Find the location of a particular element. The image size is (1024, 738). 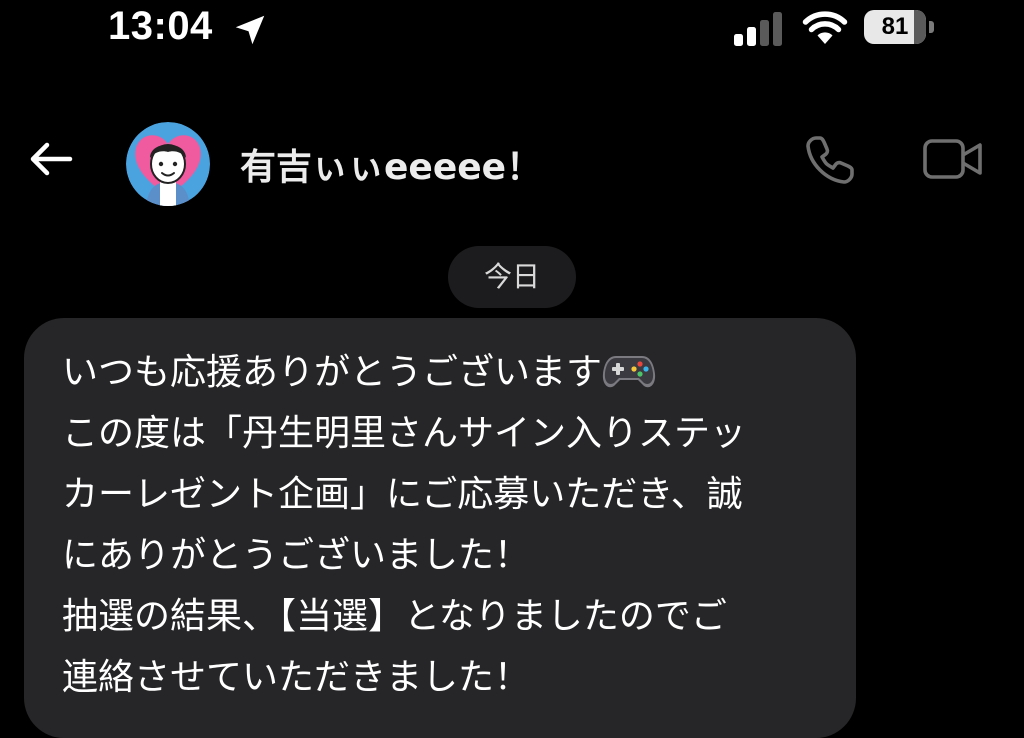

message-line: にありがとうございました！ is located at coordinates (296, 555).